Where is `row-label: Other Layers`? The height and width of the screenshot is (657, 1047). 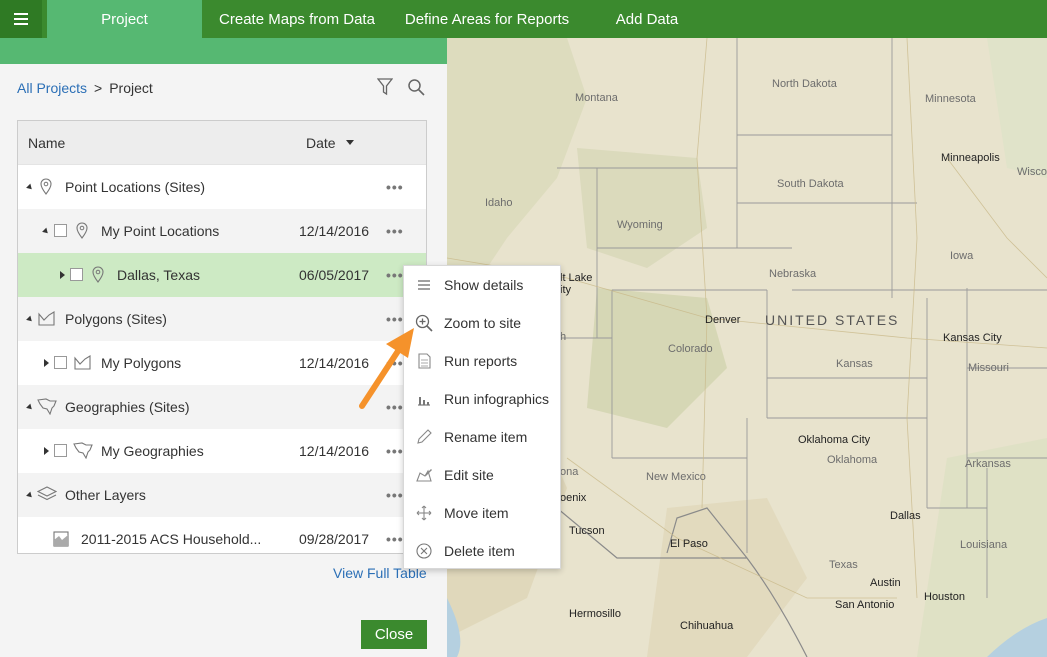 row-label: Other Layers is located at coordinates (105, 495).